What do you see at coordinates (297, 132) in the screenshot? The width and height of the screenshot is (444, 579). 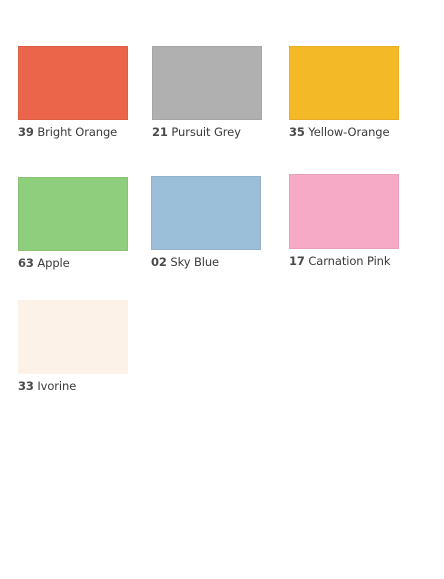 I see `swatch-code: 35` at bounding box center [297, 132].